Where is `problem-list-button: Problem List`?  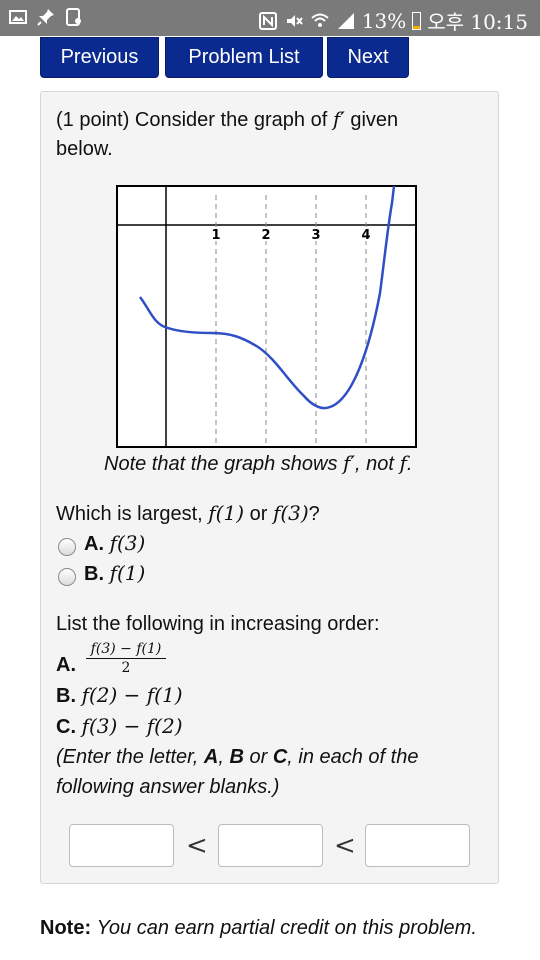
problem-list-button: Problem List is located at coordinates (244, 57).